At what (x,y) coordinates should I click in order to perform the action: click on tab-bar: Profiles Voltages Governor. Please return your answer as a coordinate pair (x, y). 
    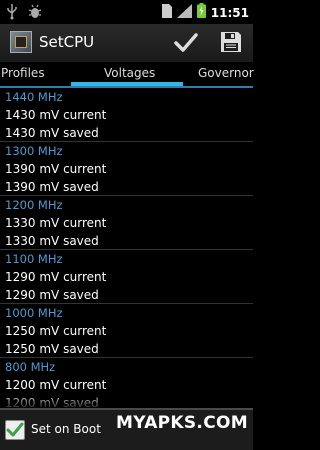
    Looking at the image, I should click on (127, 75).